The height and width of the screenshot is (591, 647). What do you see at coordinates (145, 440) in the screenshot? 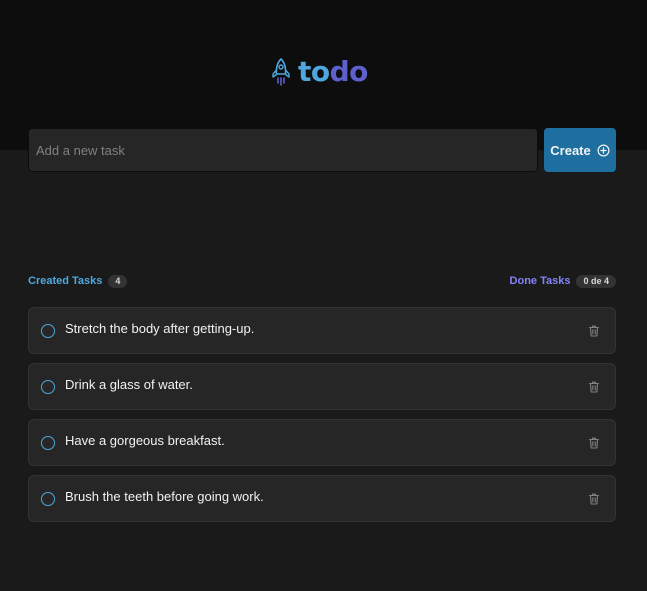
I see `task-text: Have a gorgeous breakfast.` at bounding box center [145, 440].